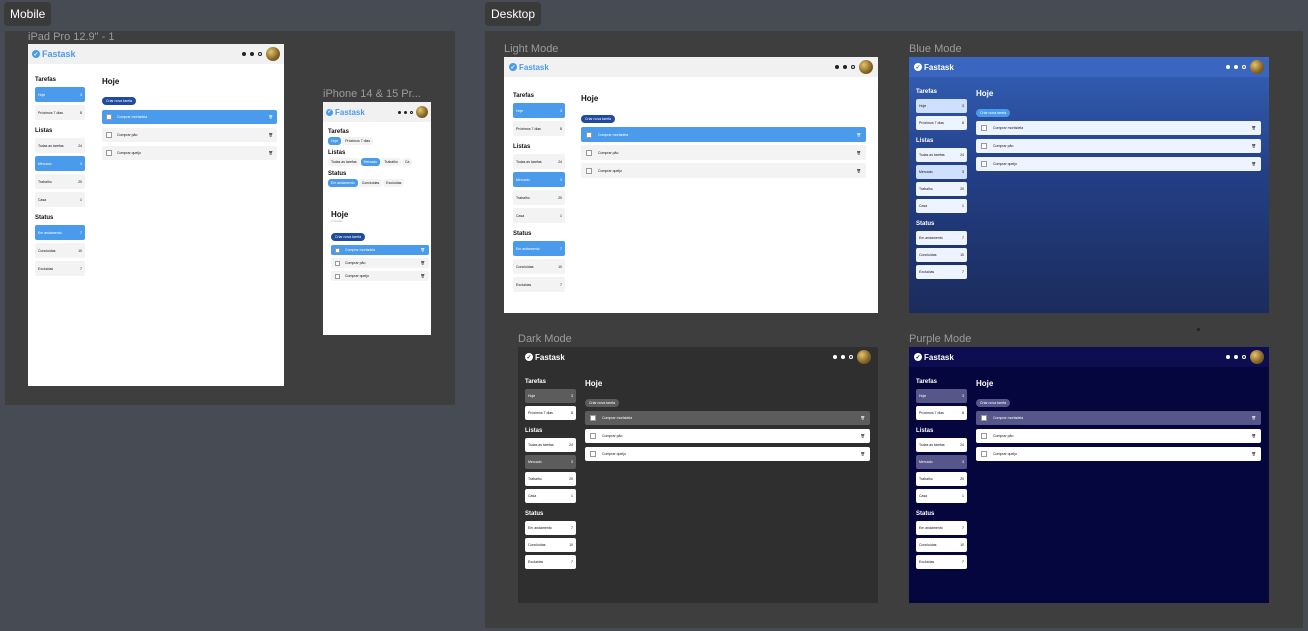 Image resolution: width=1308 pixels, height=631 pixels. What do you see at coordinates (370, 183) in the screenshot?
I see `chip-concluidas: Concluídas` at bounding box center [370, 183].